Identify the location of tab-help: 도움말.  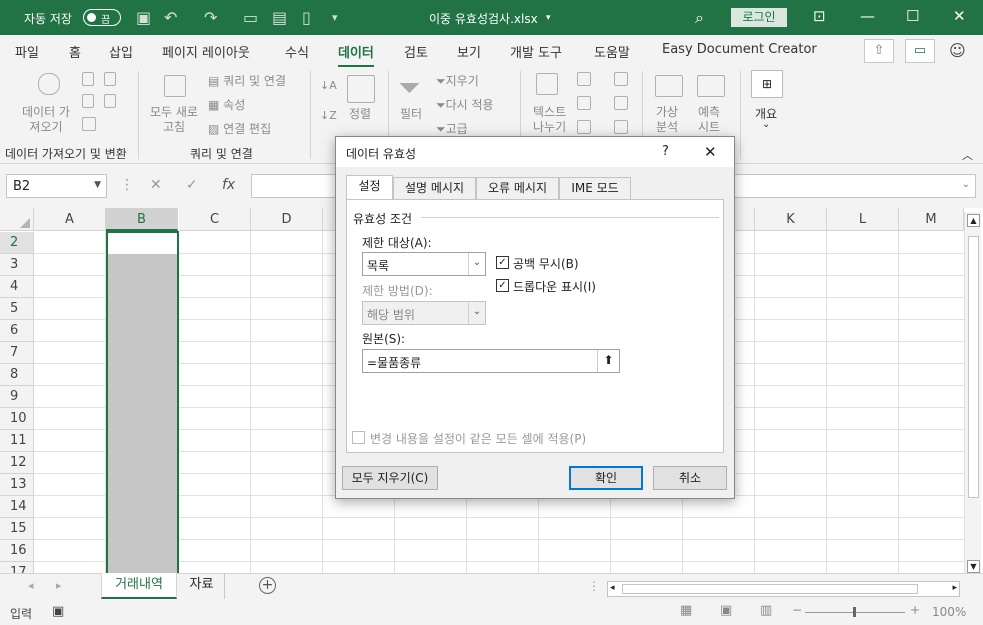
(612, 51).